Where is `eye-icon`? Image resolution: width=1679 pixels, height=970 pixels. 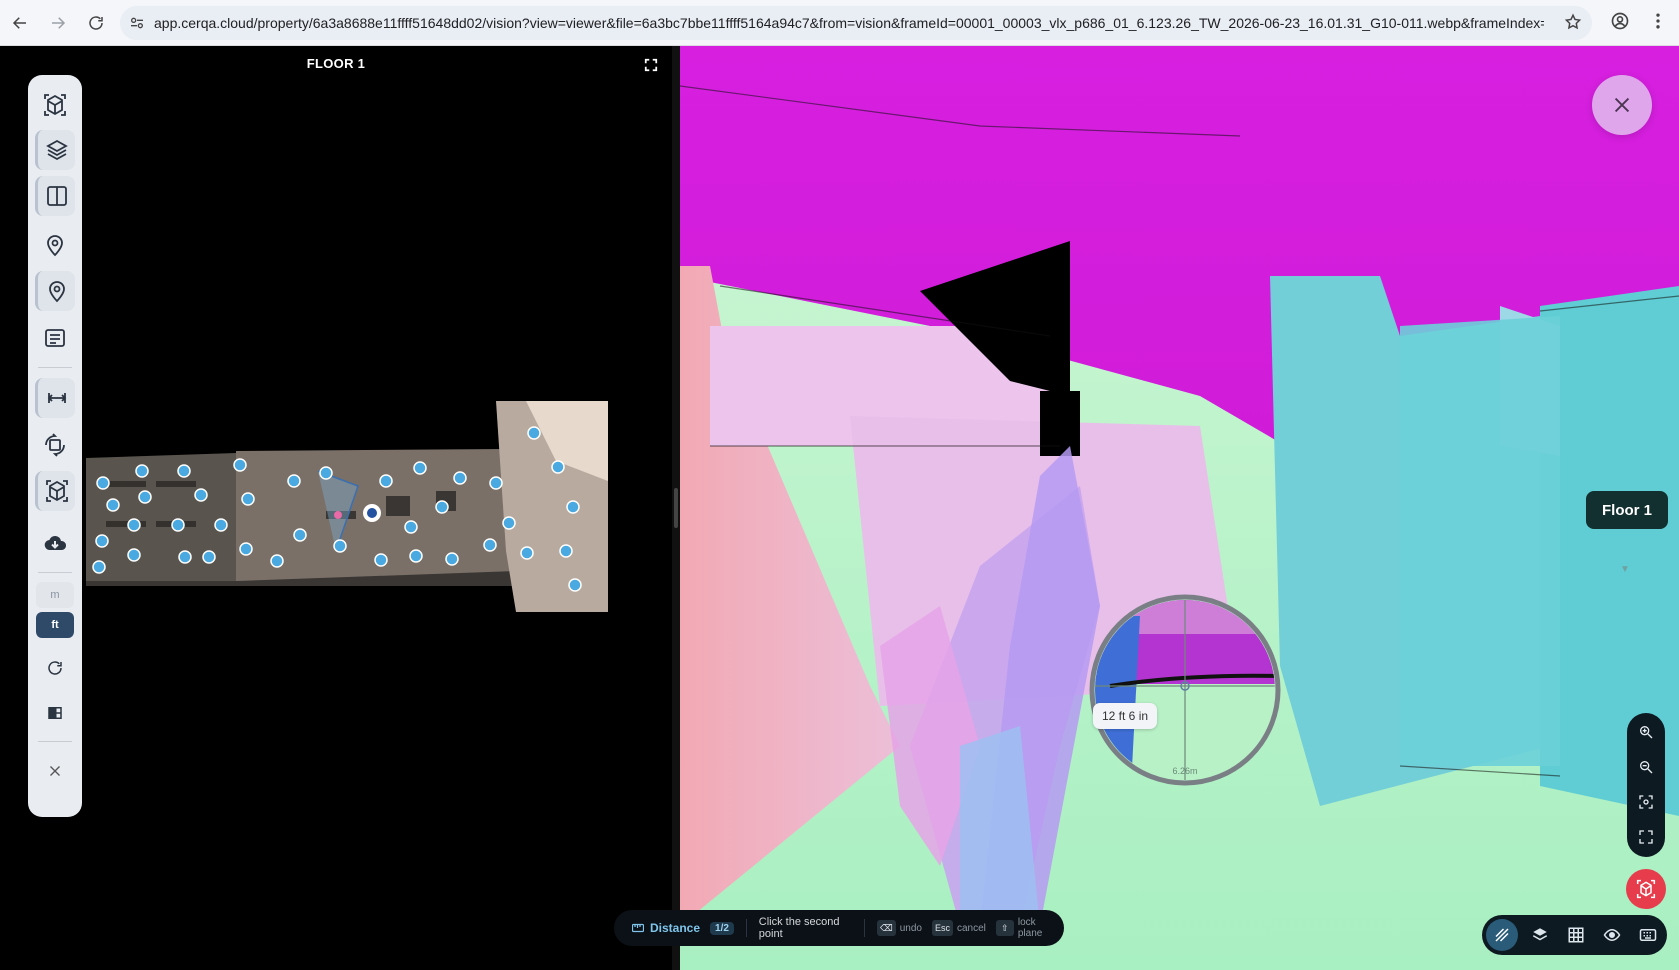
eye-icon is located at coordinates (1612, 935).